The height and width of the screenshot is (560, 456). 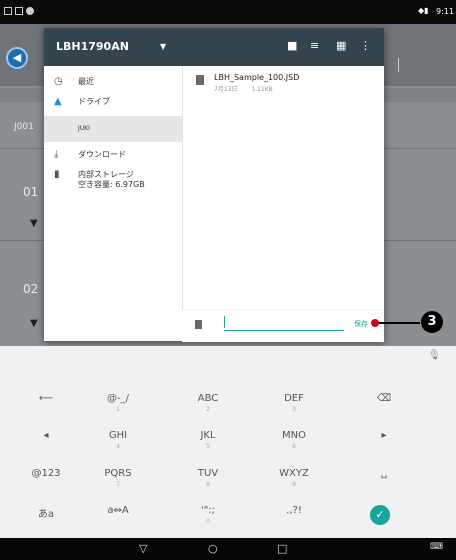 I want to click on key-label: ⟵, so click(x=46, y=398).